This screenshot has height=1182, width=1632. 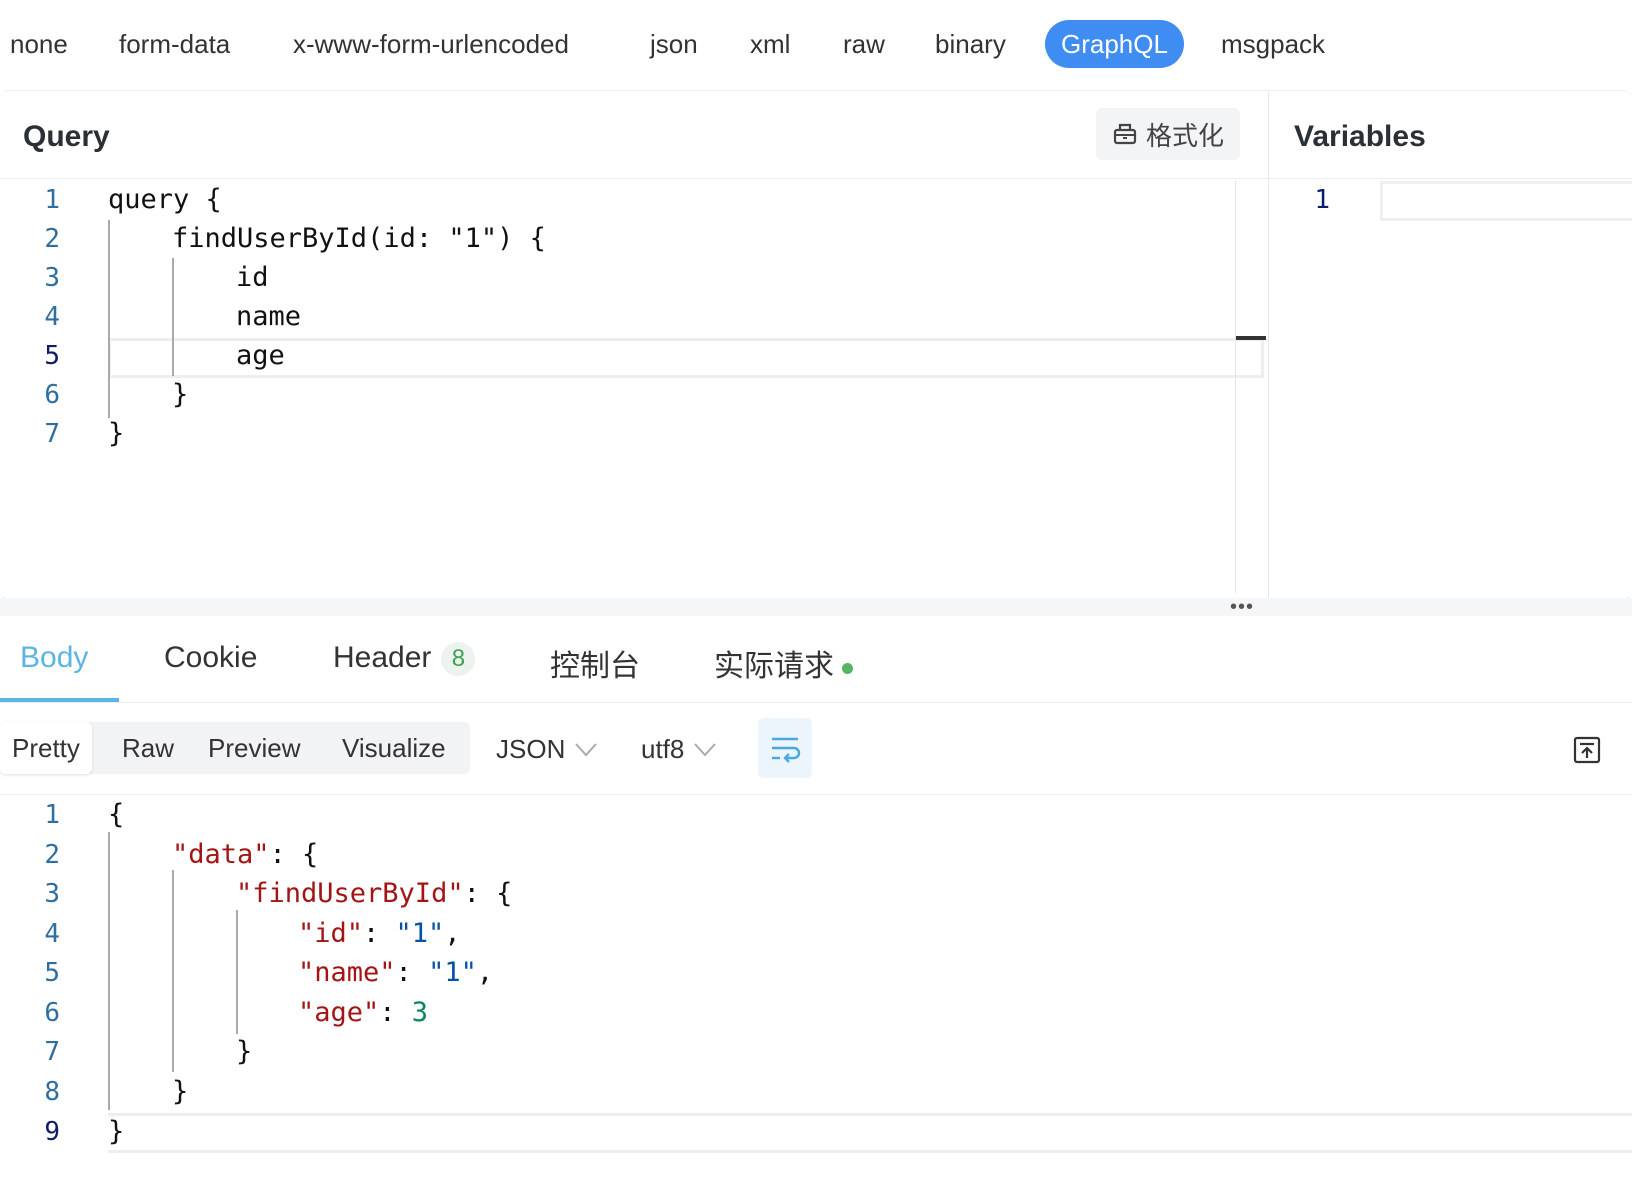 I want to click on tab-actual-request: 实际请求, so click(x=783, y=663).